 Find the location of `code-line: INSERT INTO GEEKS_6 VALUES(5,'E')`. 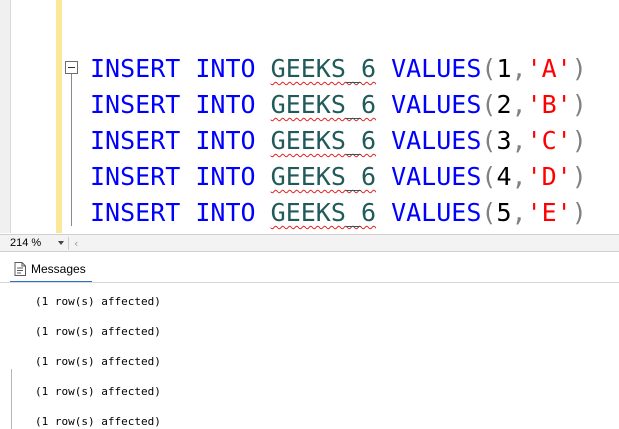

code-line: INSERT INTO GEEKS_6 VALUES(5,'E') is located at coordinates (338, 213).